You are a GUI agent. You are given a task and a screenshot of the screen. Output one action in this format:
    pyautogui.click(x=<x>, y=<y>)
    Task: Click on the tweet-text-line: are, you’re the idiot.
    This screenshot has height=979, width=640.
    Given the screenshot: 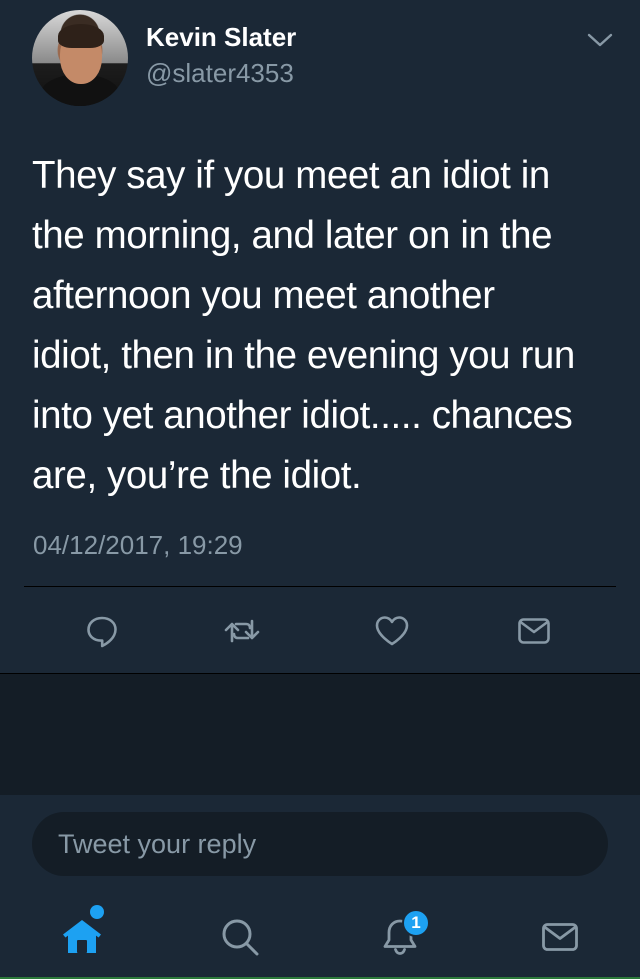 What is the action you would take?
    pyautogui.click(x=197, y=475)
    